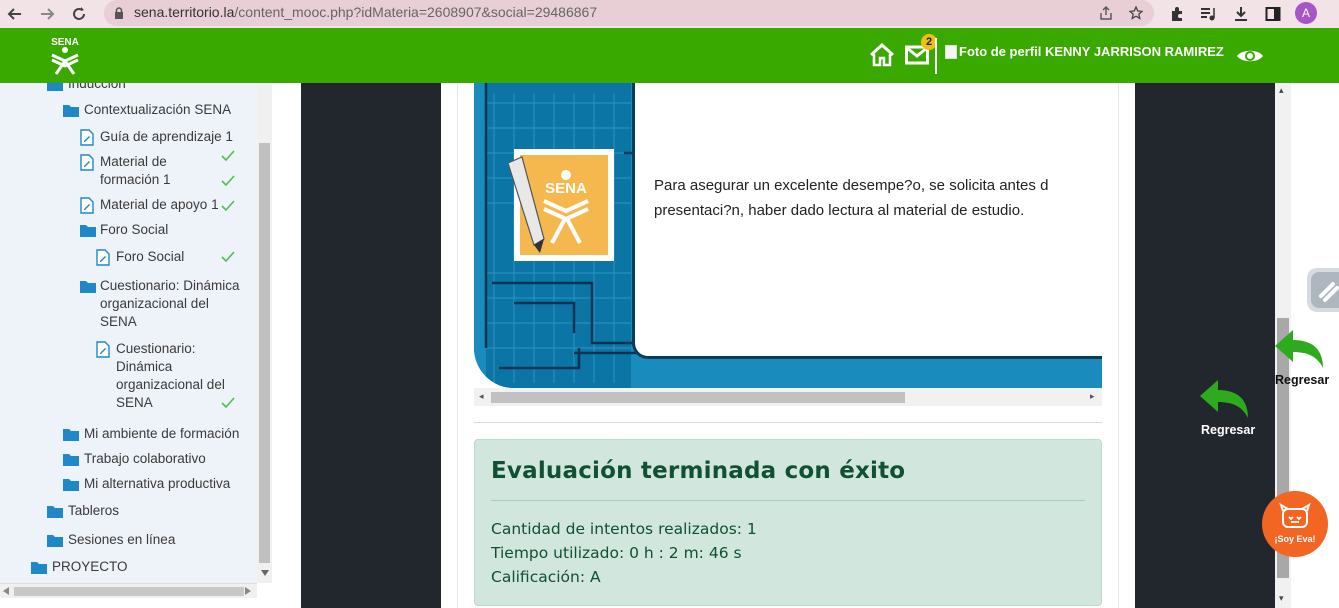 The width and height of the screenshot is (1339, 608). I want to click on result-title: Evaluación terminada con éxito, so click(698, 471).